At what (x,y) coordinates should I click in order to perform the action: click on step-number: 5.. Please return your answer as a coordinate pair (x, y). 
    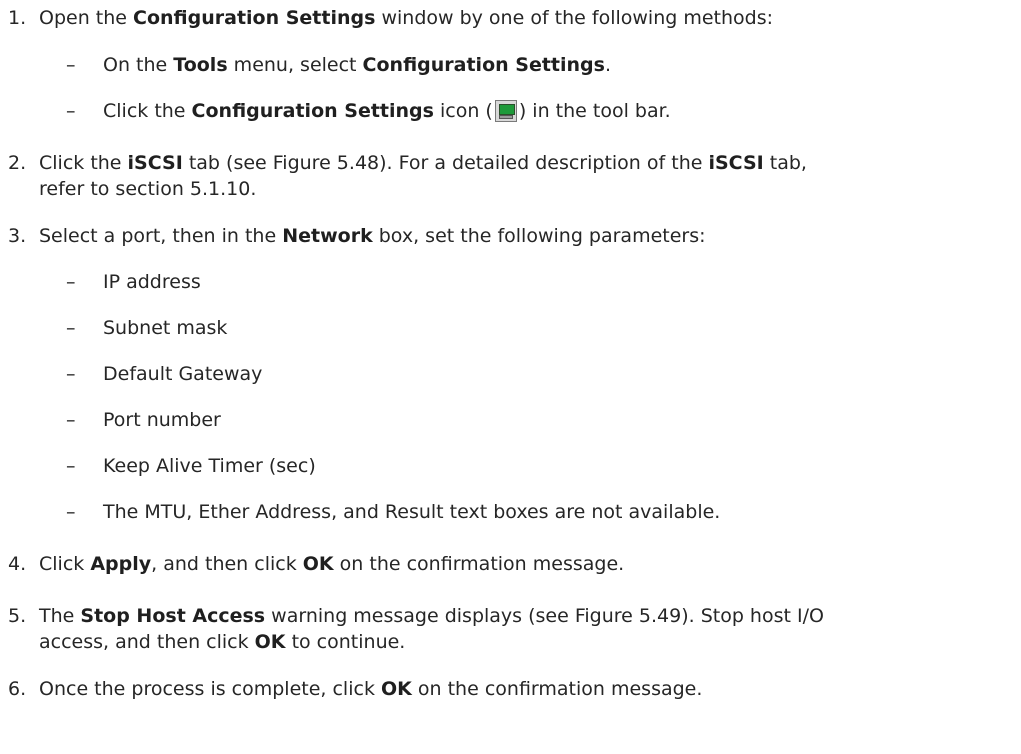
    Looking at the image, I should click on (17, 616).